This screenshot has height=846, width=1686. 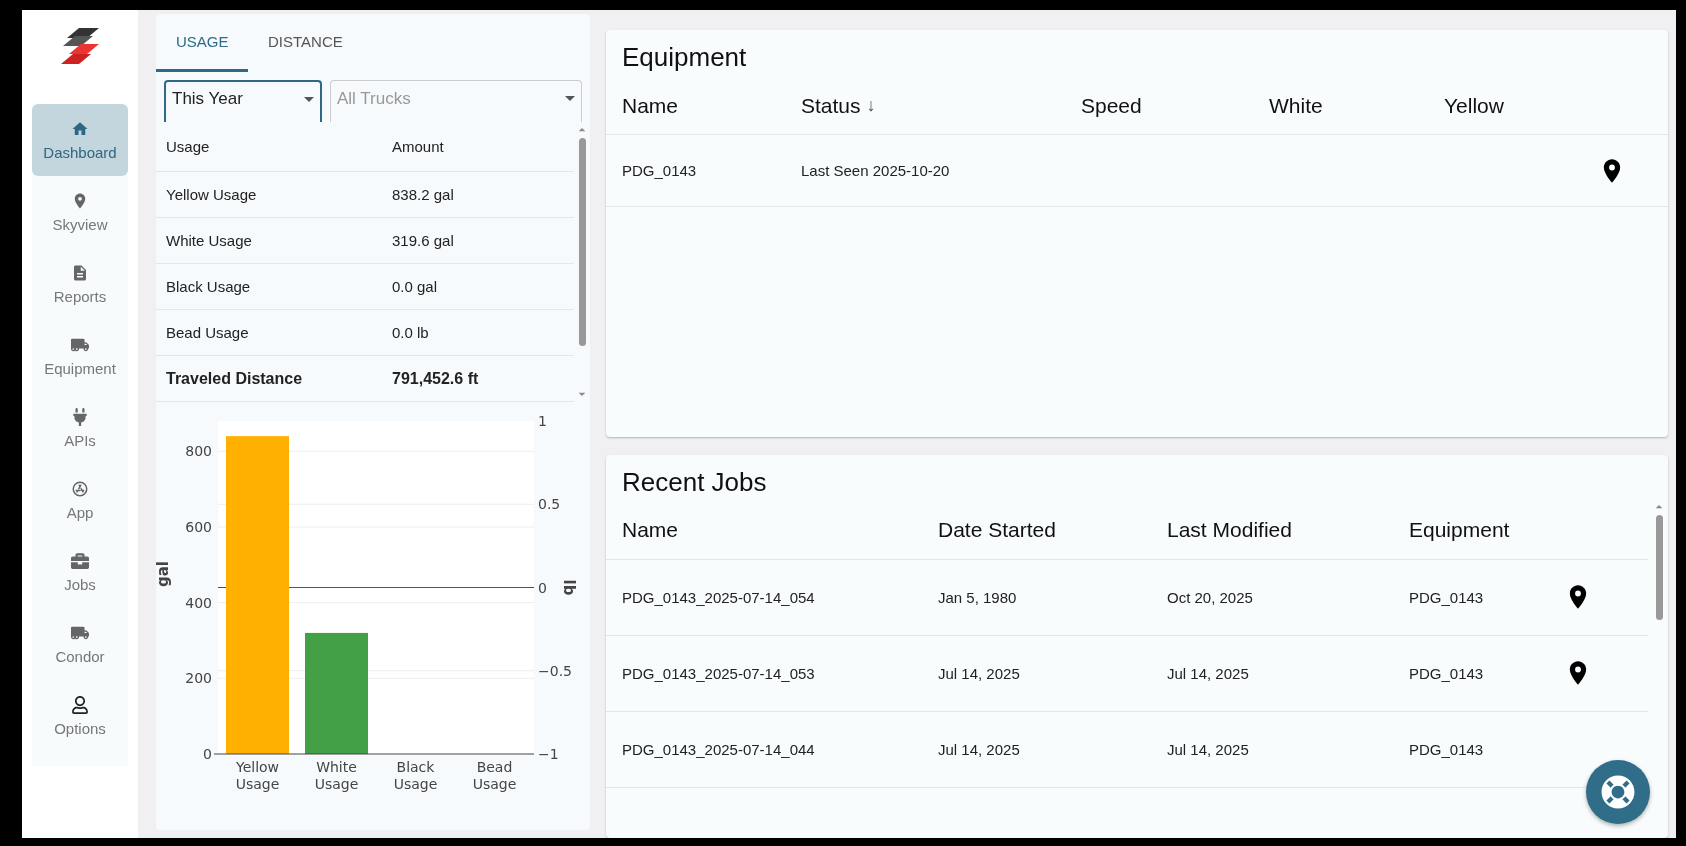 What do you see at coordinates (978, 597) in the screenshot?
I see `table-cell-text: Jan 5, 1980` at bounding box center [978, 597].